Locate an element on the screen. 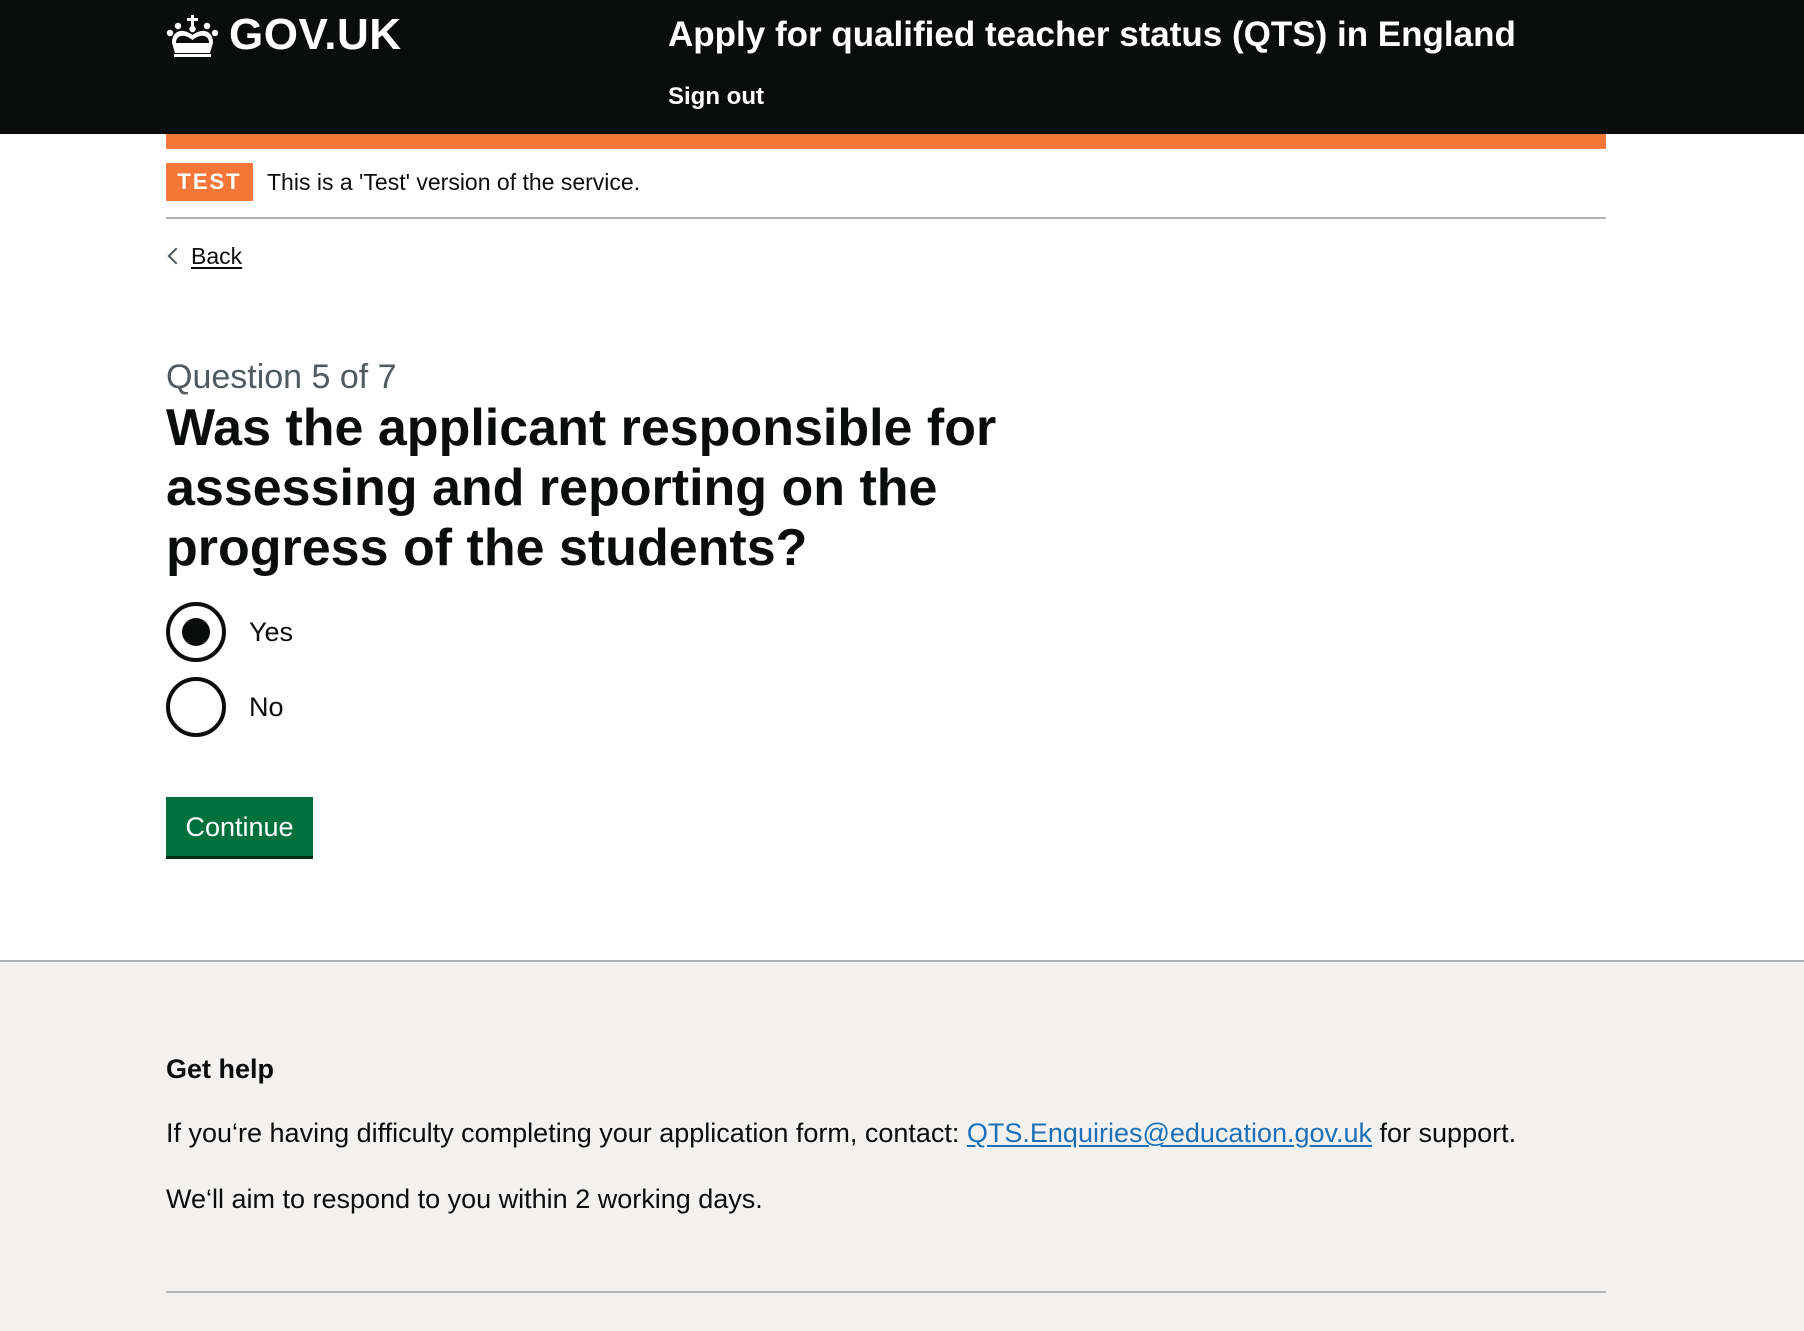 The image size is (1804, 1331). footer-divider is located at coordinates (886, 1292).